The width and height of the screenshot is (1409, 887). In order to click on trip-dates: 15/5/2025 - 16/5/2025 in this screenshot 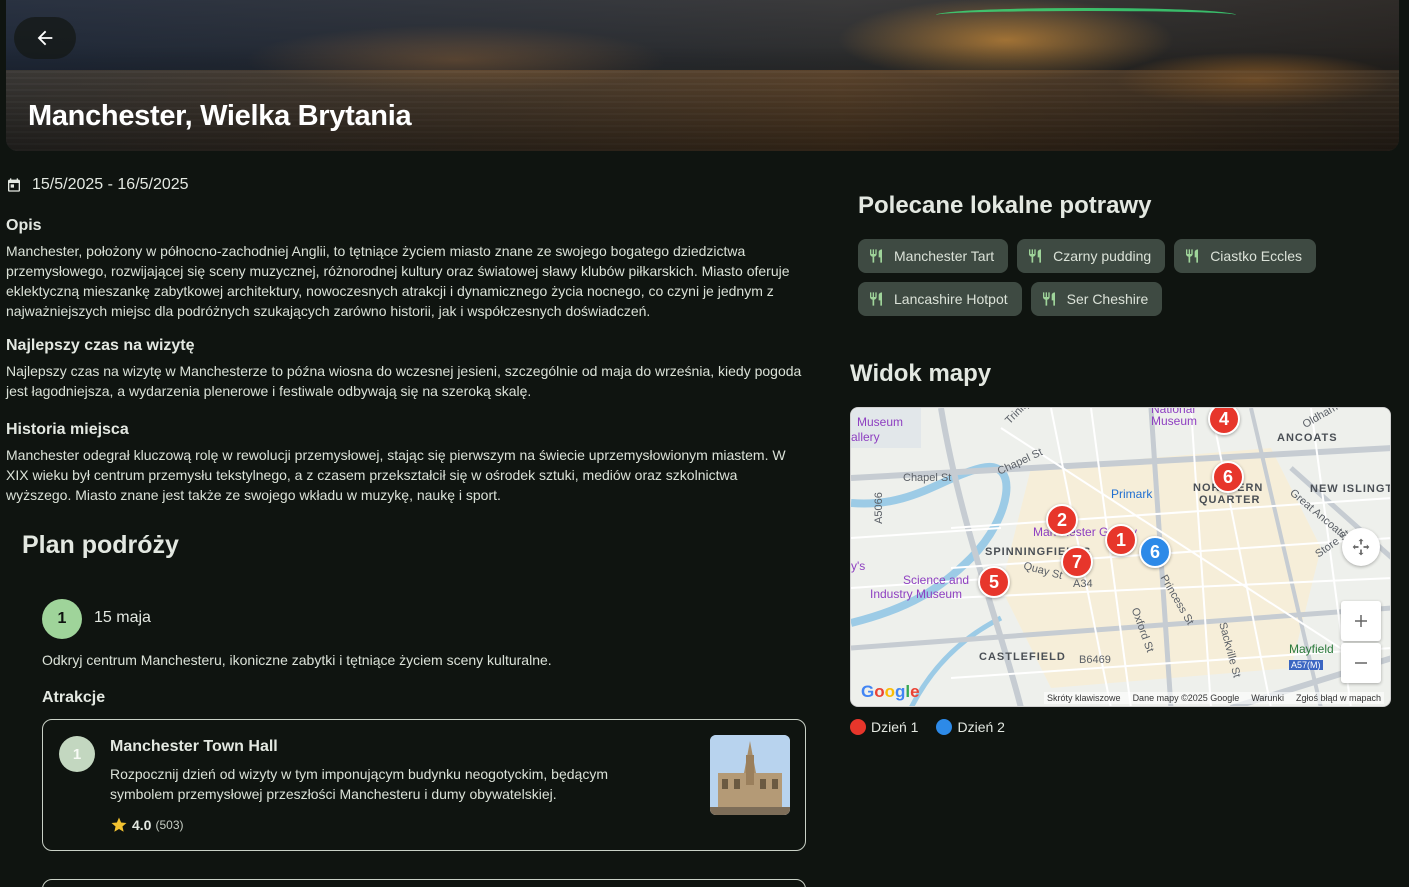, I will do `click(97, 185)`.